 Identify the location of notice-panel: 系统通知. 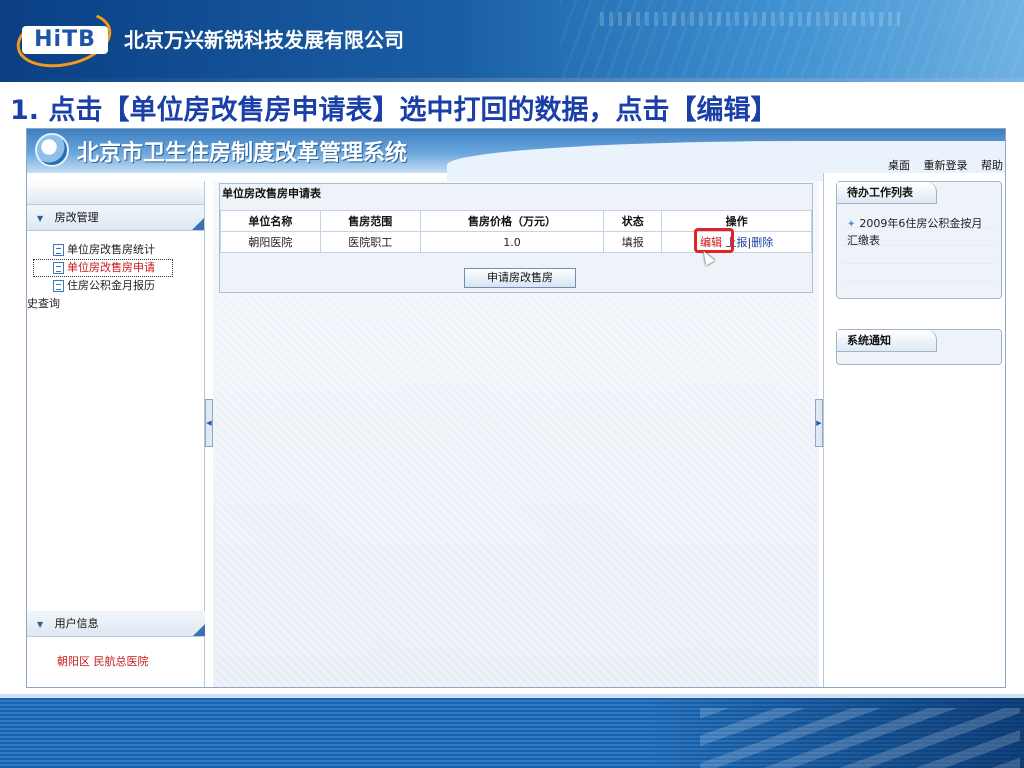
(919, 347).